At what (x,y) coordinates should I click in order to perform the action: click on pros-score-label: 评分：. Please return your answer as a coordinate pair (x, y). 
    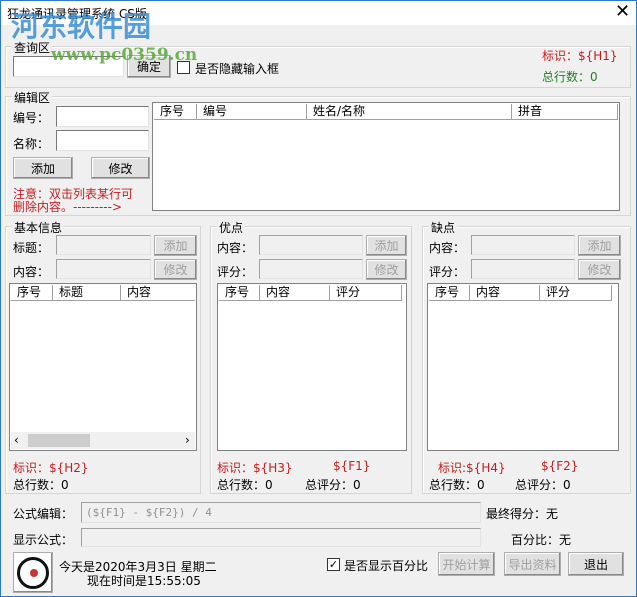
    Looking at the image, I should click on (235, 272).